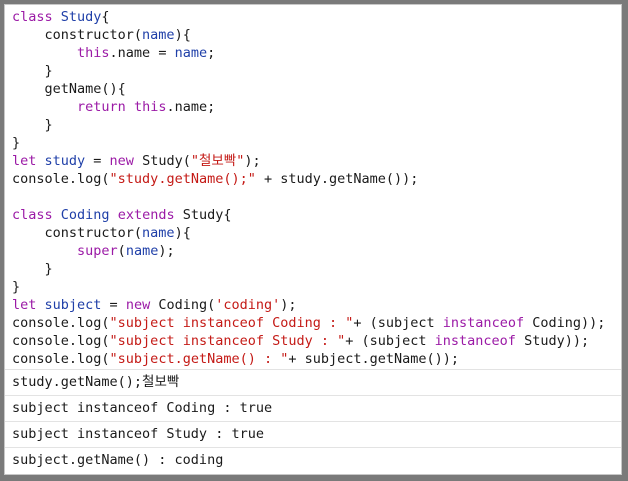 The image size is (628, 481). Describe the element at coordinates (73, 305) in the screenshot. I see `code-token: subject` at that location.